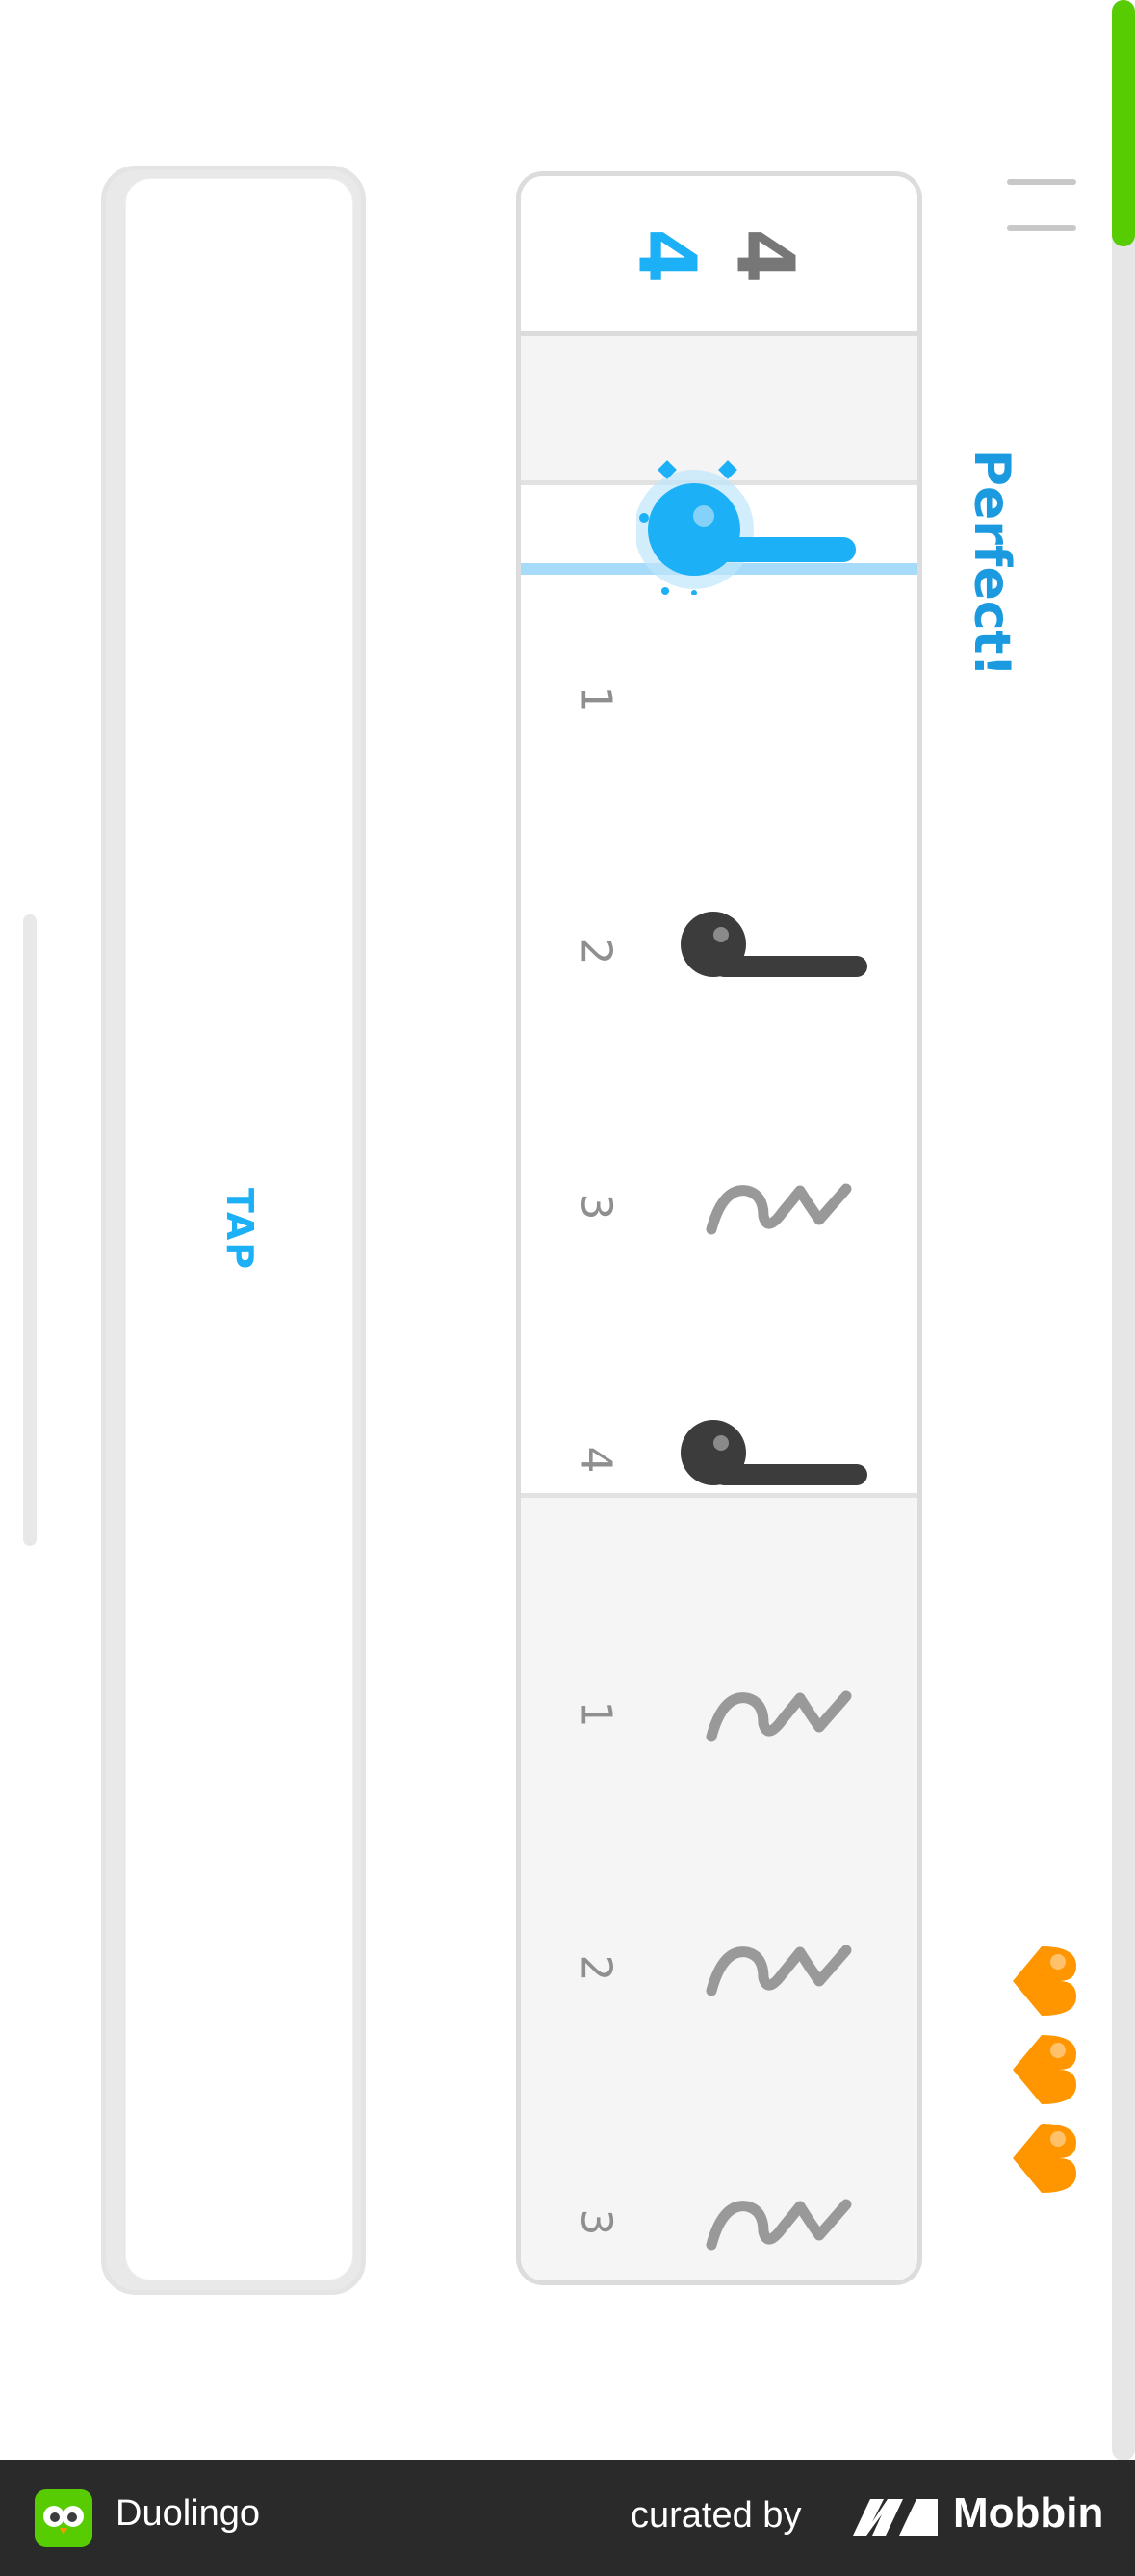 This screenshot has height=2576, width=1135. Describe the element at coordinates (63, 2518) in the screenshot. I see `duolingo-logo-icon` at that location.